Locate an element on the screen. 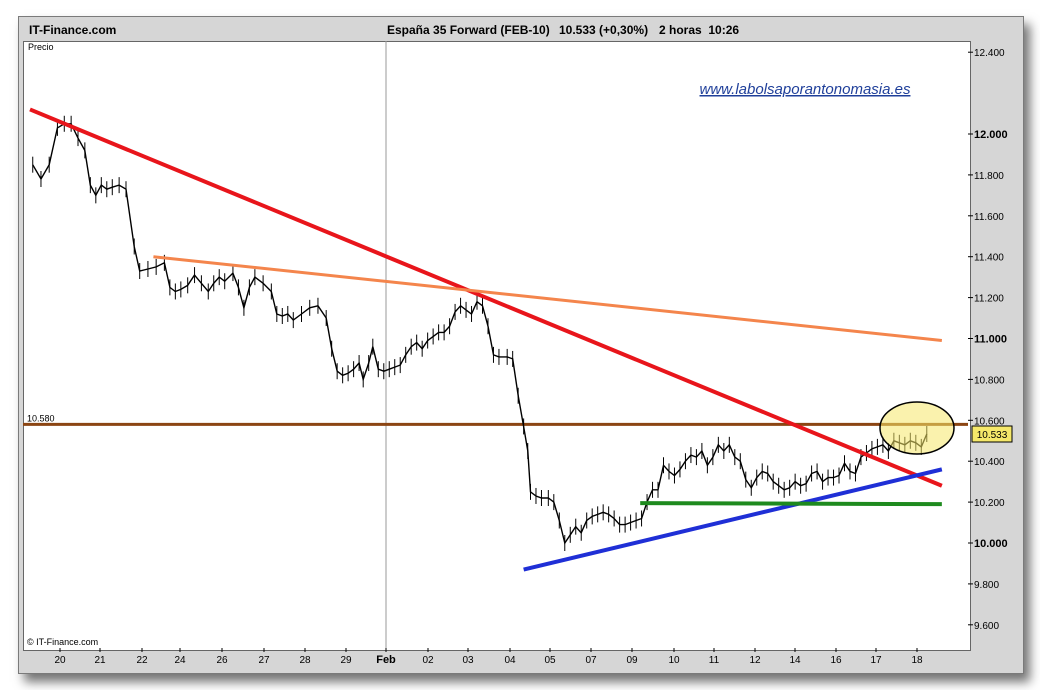 This screenshot has height=690, width=1040. y-tick-label: 11.800 is located at coordinates (989, 176).